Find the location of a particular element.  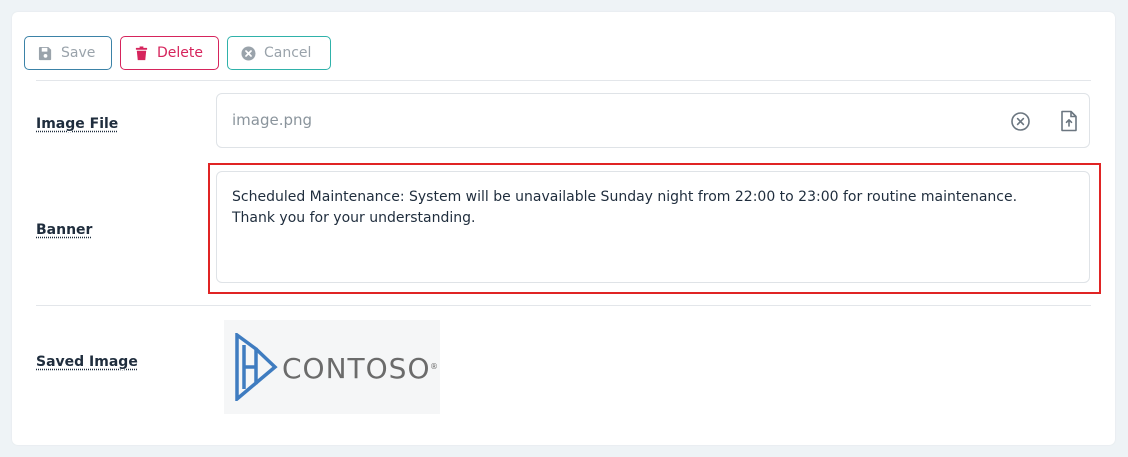

trash-icon is located at coordinates (141, 53).